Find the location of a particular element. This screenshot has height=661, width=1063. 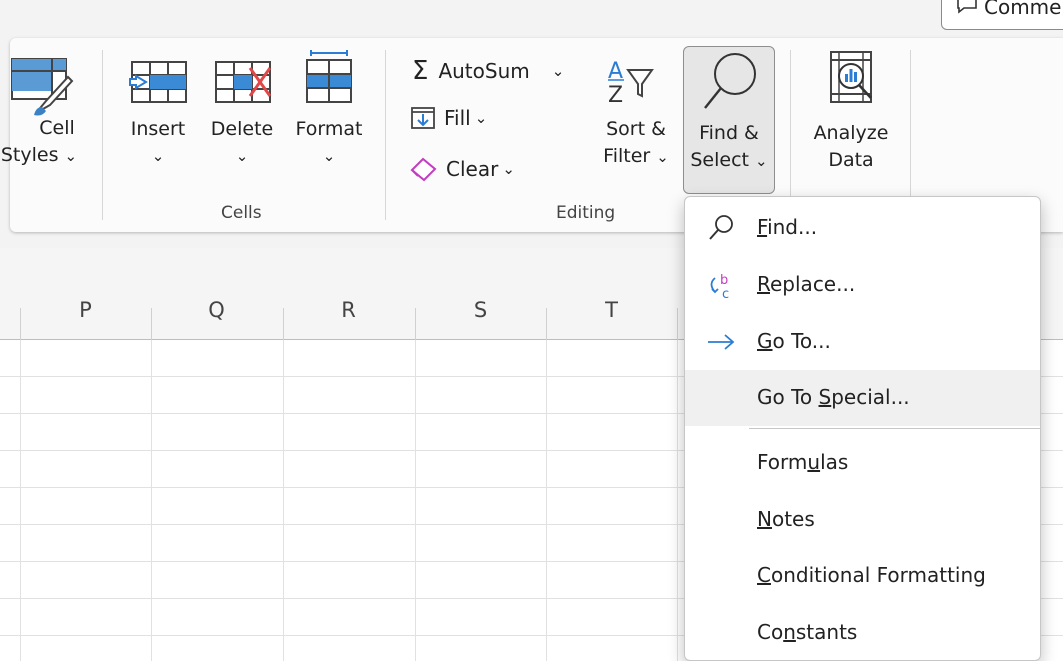

menu-item-constants: Constants is located at coordinates (862, 632).